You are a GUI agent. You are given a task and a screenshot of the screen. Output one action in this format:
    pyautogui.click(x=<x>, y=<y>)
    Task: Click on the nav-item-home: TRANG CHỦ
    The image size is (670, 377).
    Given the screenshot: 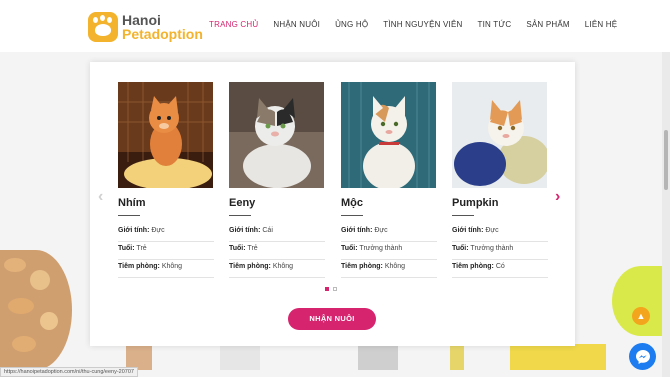 What is the action you would take?
    pyautogui.click(x=233, y=24)
    